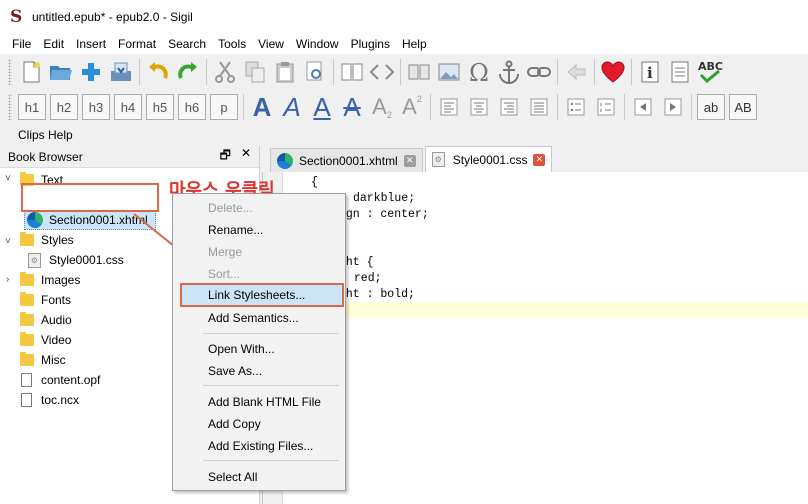  Describe the element at coordinates (46, 320) in the screenshot. I see `tree-item-audio: Audio` at that location.